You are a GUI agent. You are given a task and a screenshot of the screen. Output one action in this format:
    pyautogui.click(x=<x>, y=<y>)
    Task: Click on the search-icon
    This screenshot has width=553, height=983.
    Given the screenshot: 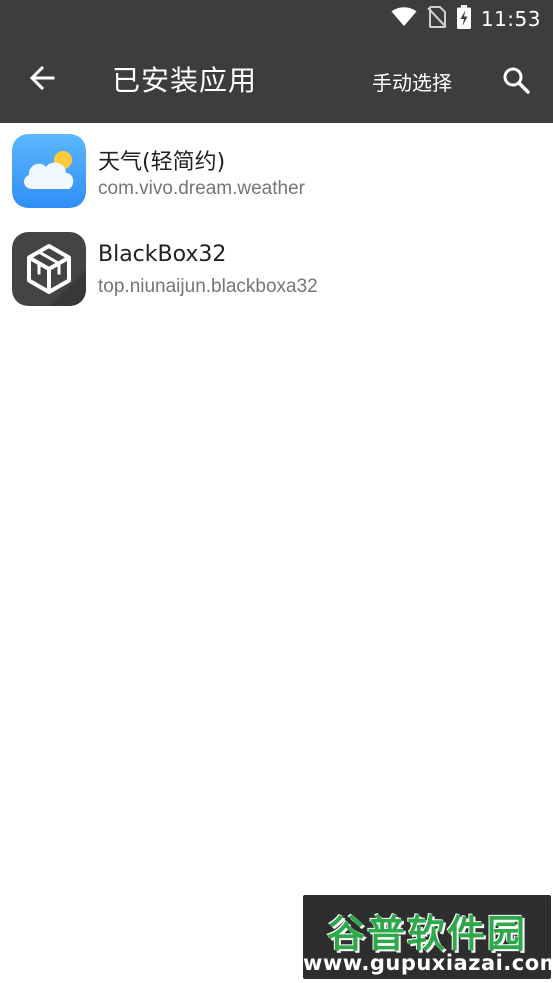 What is the action you would take?
    pyautogui.click(x=516, y=82)
    